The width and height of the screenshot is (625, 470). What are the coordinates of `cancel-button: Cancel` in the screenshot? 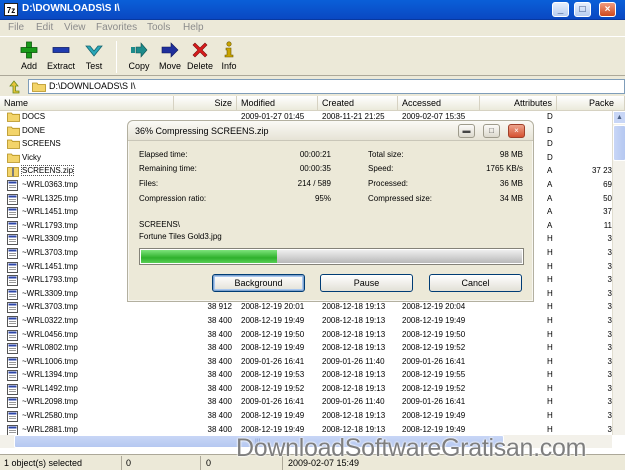 It's located at (475, 283).